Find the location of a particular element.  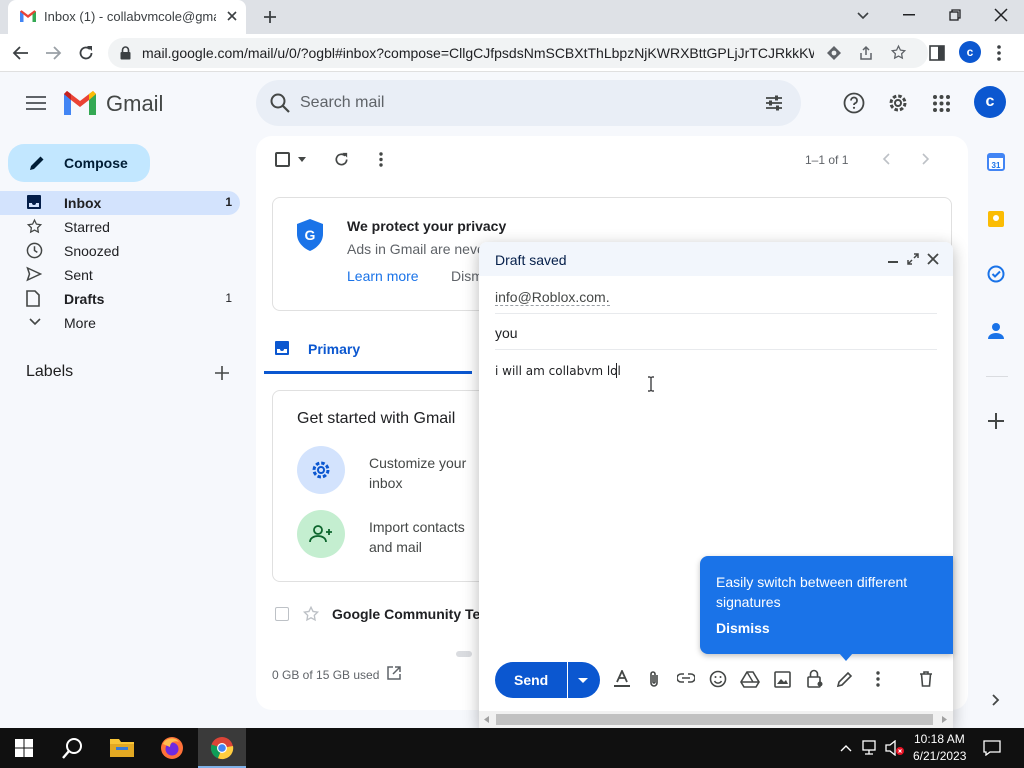

sidebar-item-snoozed: Snoozed is located at coordinates (120, 251).